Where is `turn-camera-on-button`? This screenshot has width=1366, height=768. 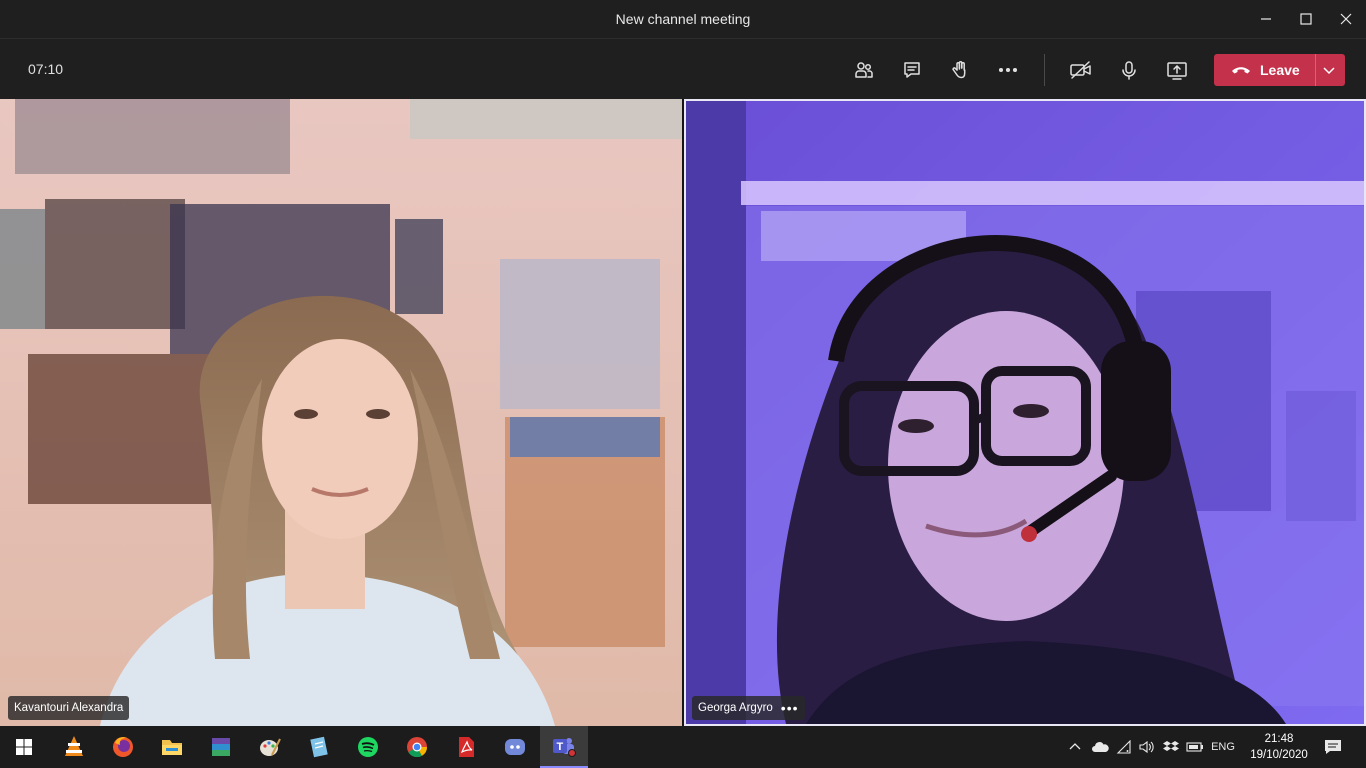 turn-camera-on-button is located at coordinates (1081, 70).